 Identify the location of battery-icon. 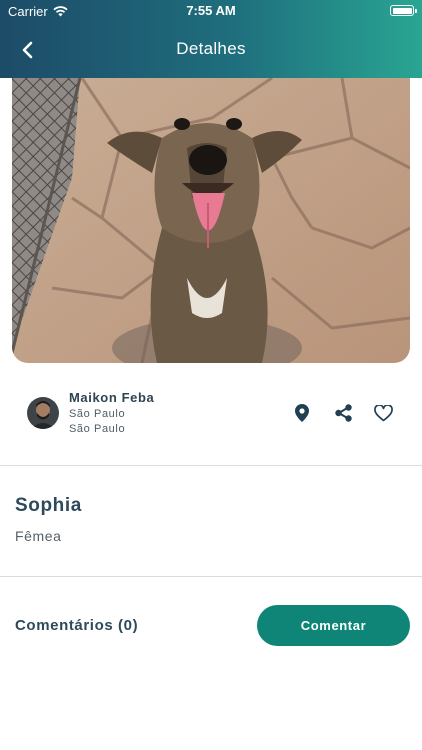
(403, 10).